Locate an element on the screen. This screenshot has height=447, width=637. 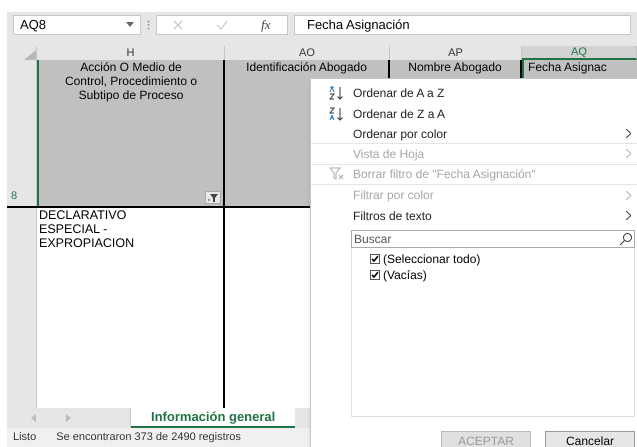
scroll-right-icon is located at coordinates (68, 418).